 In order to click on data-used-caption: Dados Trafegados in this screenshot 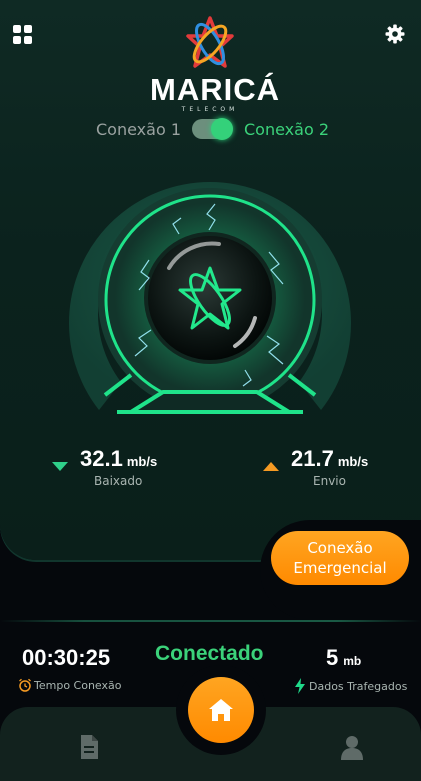, I will do `click(350, 686)`.